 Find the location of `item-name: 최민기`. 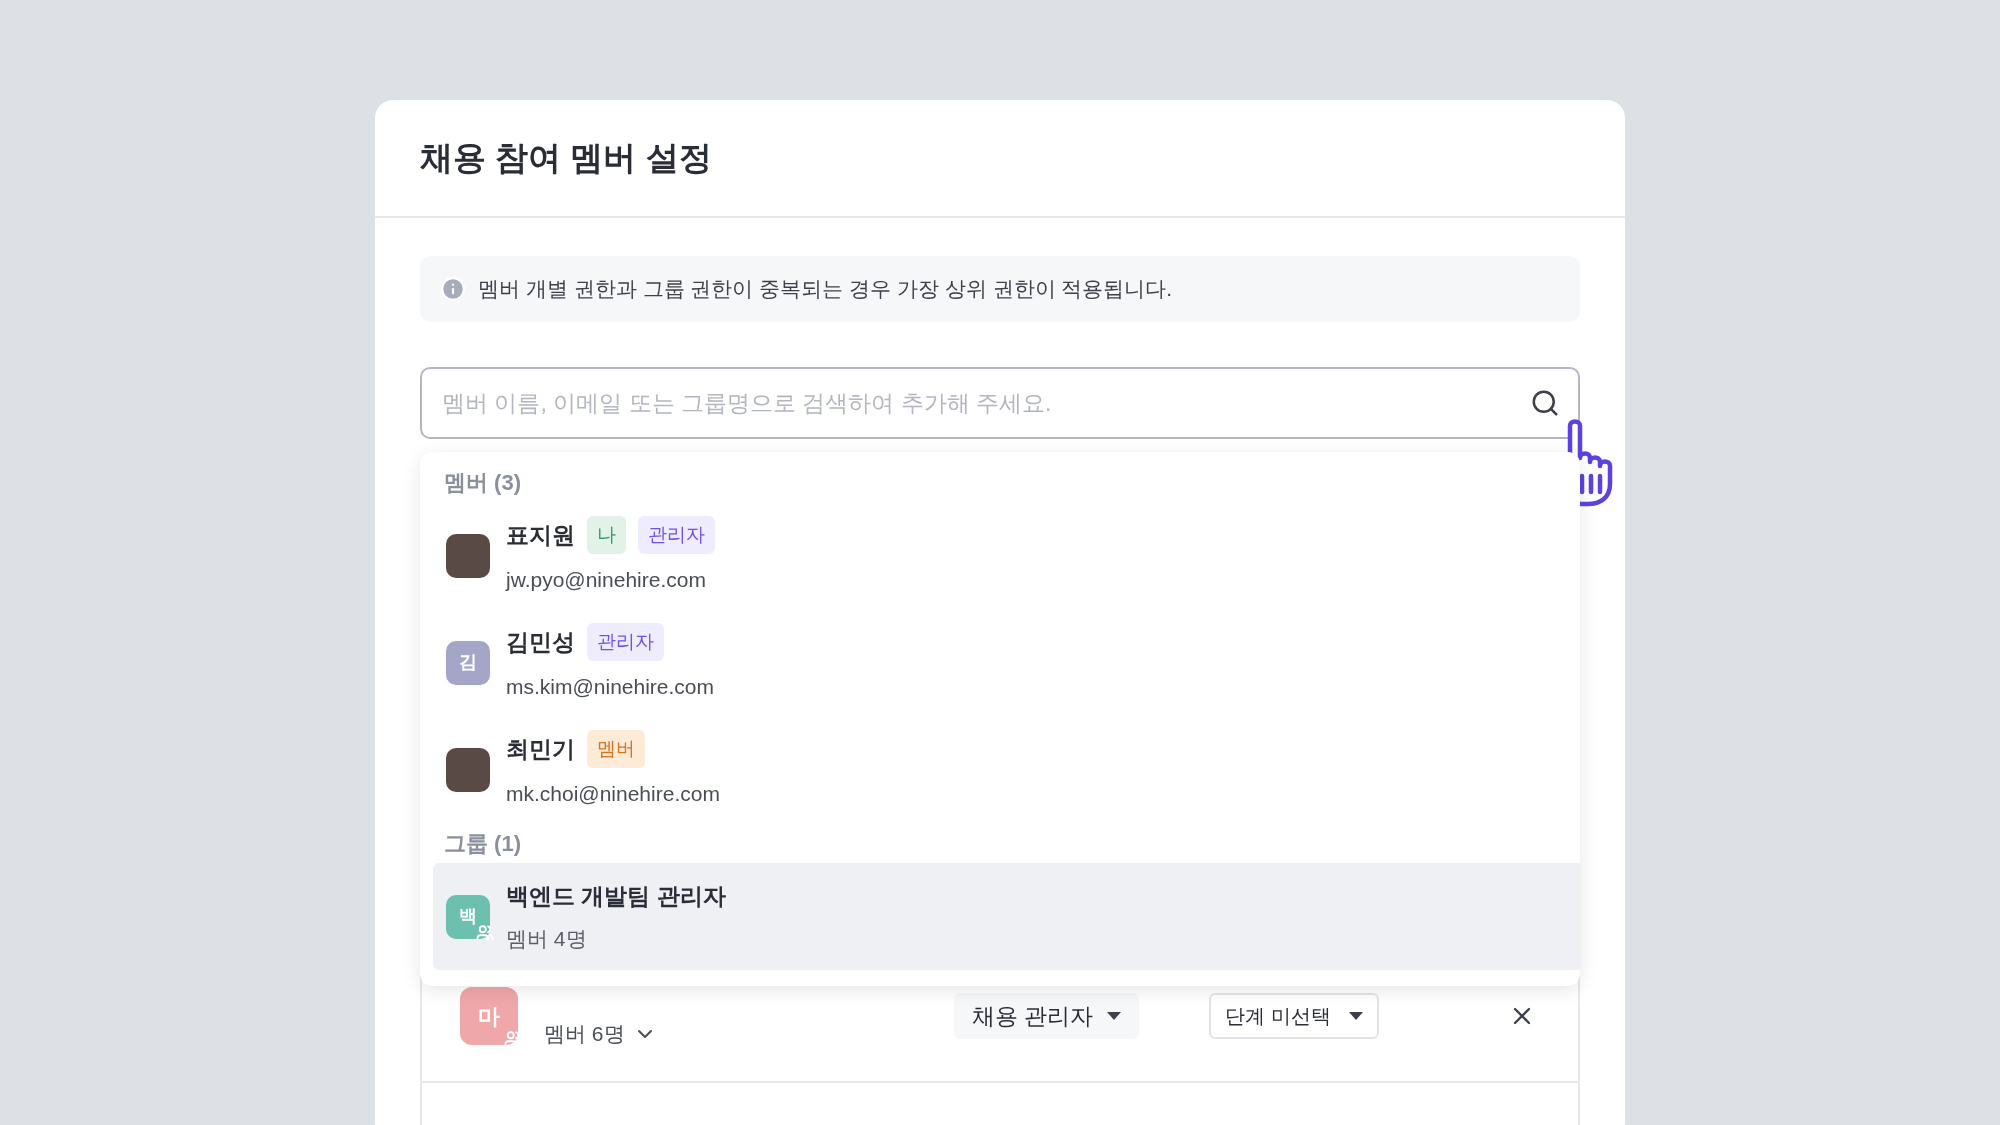

item-name: 최민기 is located at coordinates (540, 749).